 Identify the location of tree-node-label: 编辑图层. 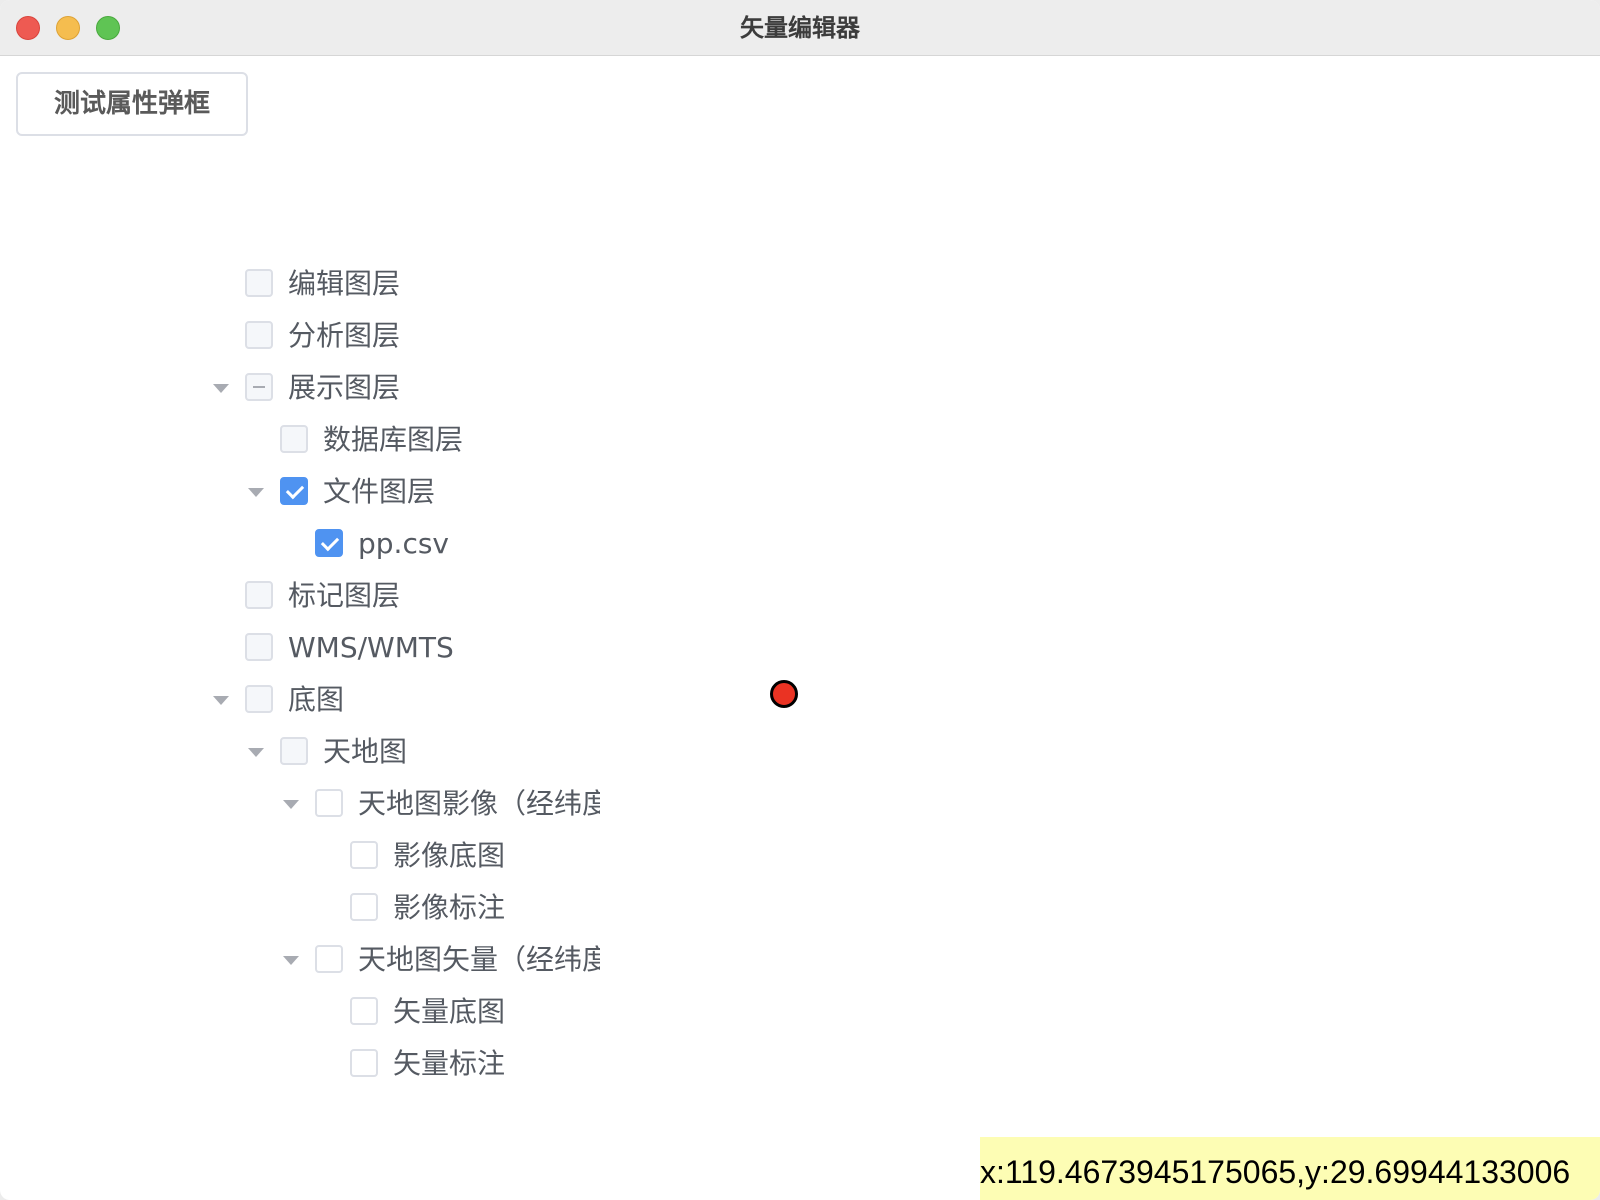
(344, 283).